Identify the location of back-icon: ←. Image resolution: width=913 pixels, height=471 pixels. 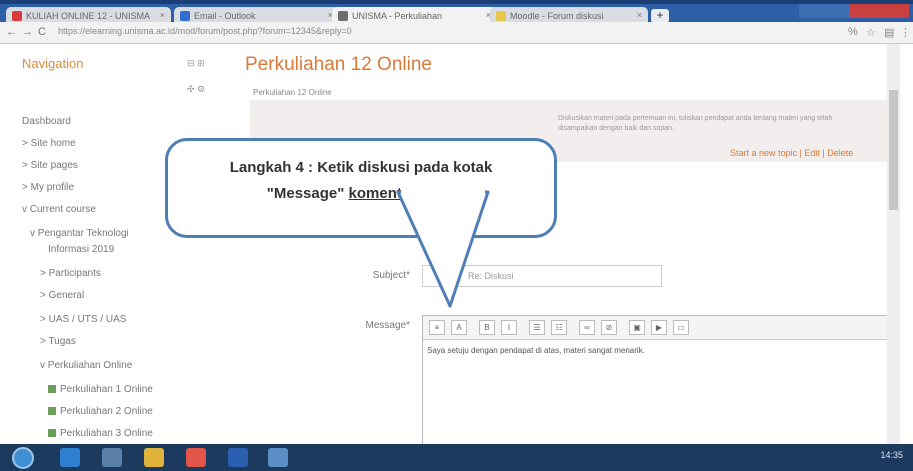
(11, 32).